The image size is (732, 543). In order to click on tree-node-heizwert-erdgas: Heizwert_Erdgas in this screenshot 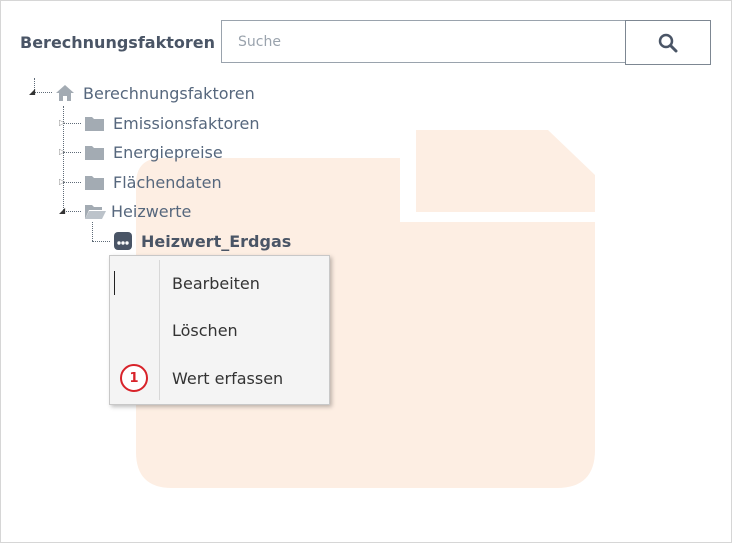, I will do `click(202, 241)`.